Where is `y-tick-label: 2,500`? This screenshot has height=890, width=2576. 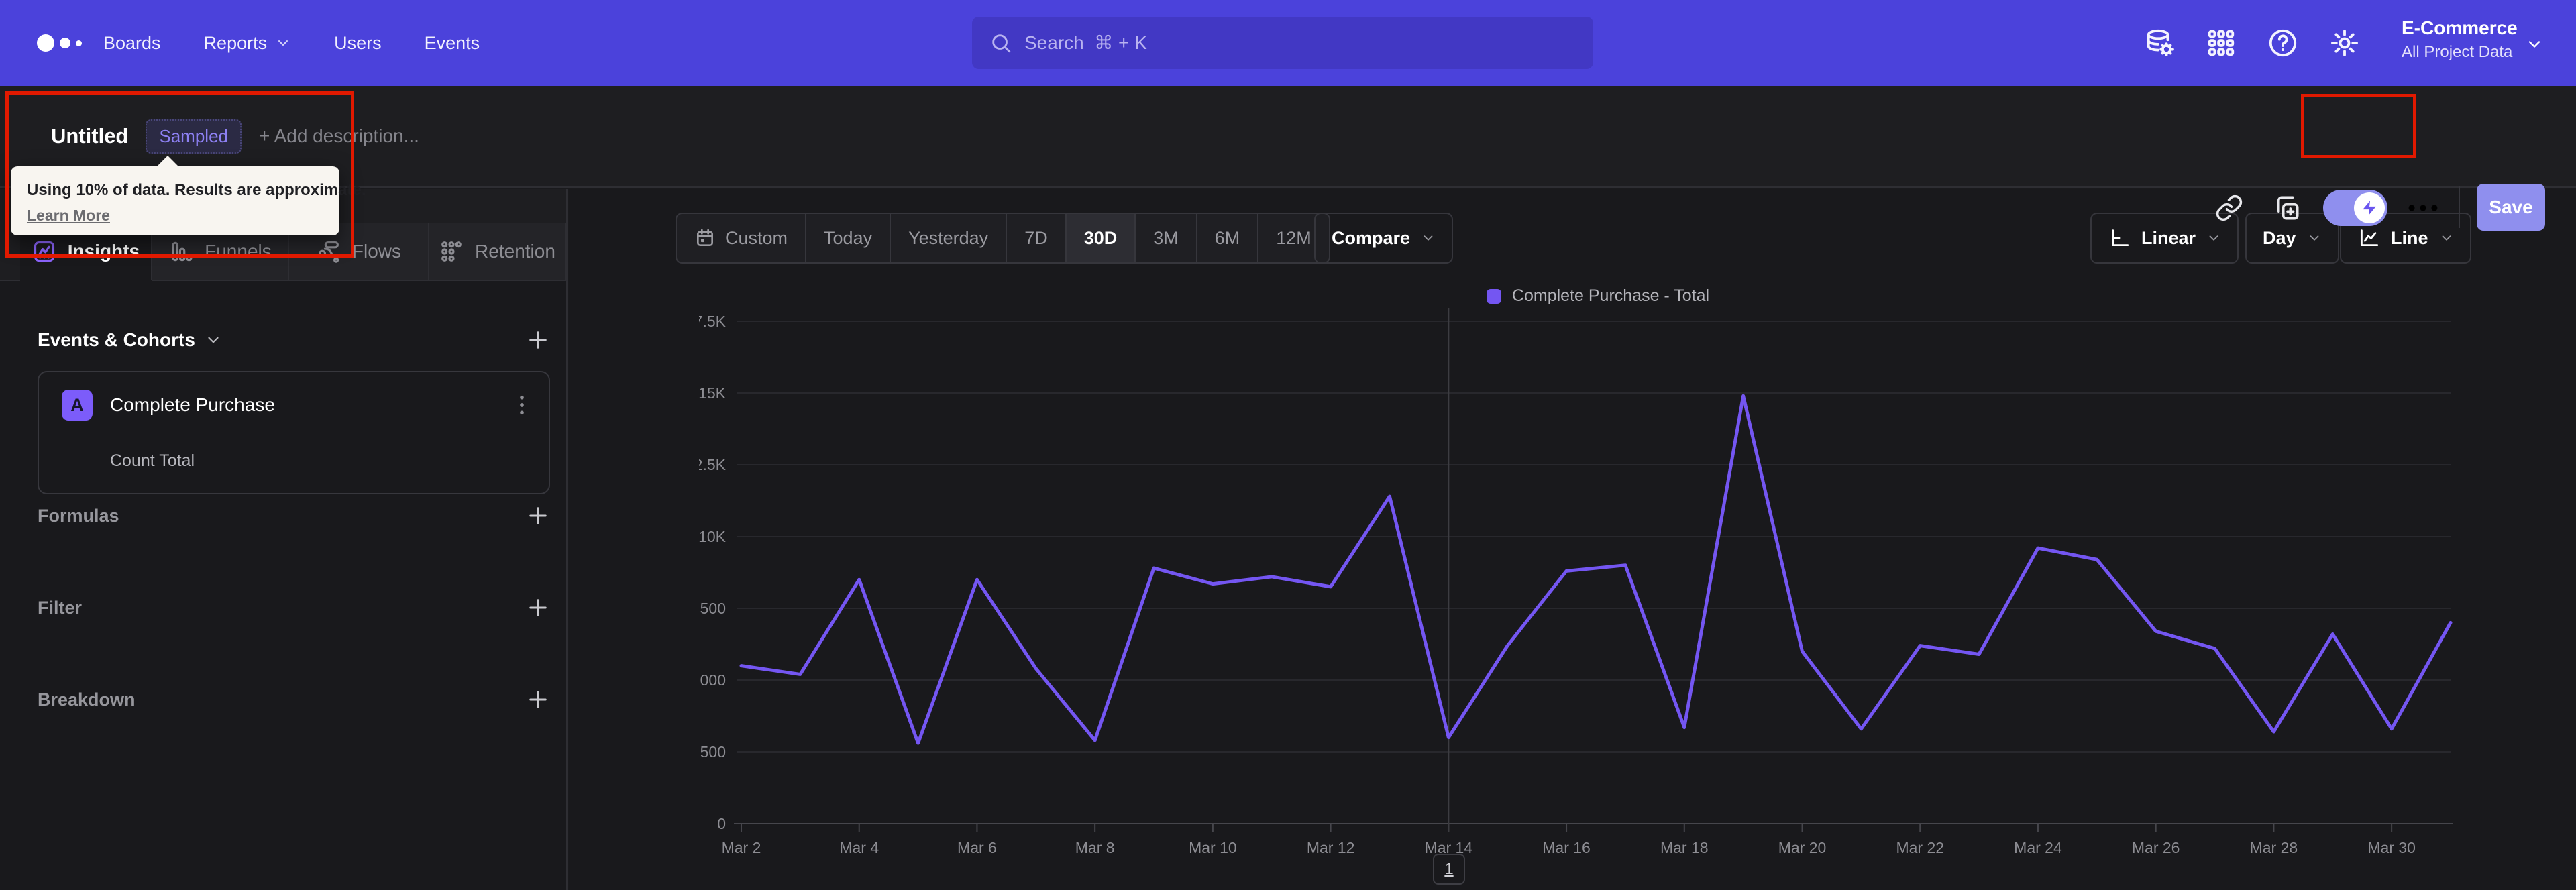 y-tick-label: 2,500 is located at coordinates (712, 752).